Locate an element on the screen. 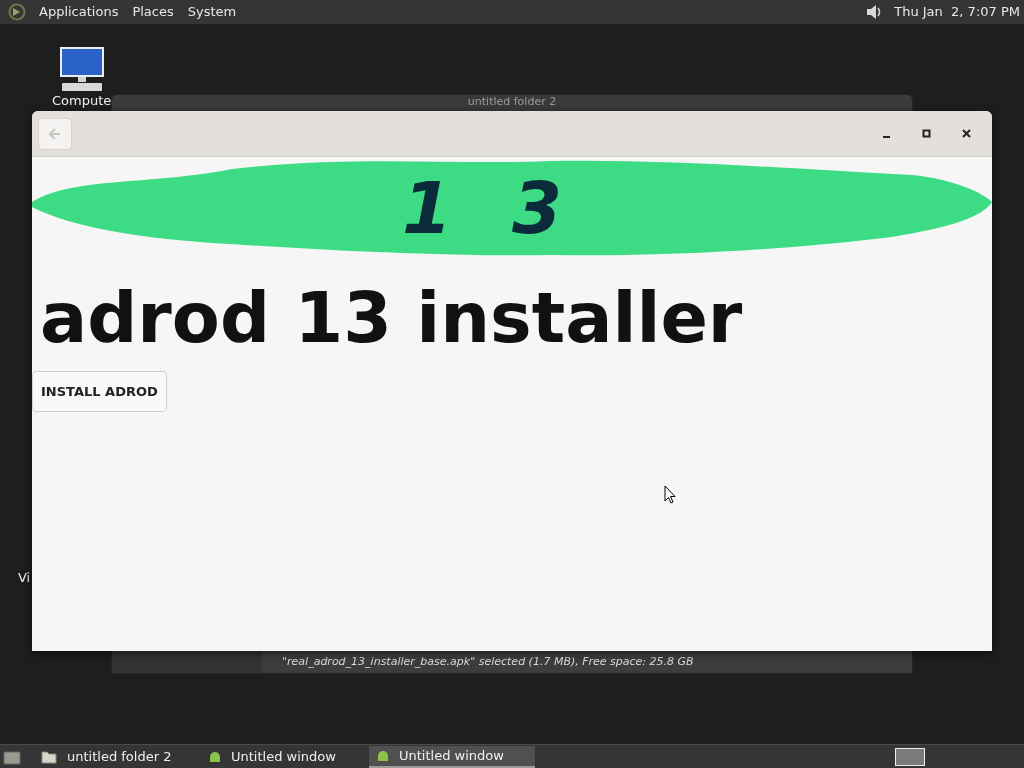  folder-icon is located at coordinates (49, 756).